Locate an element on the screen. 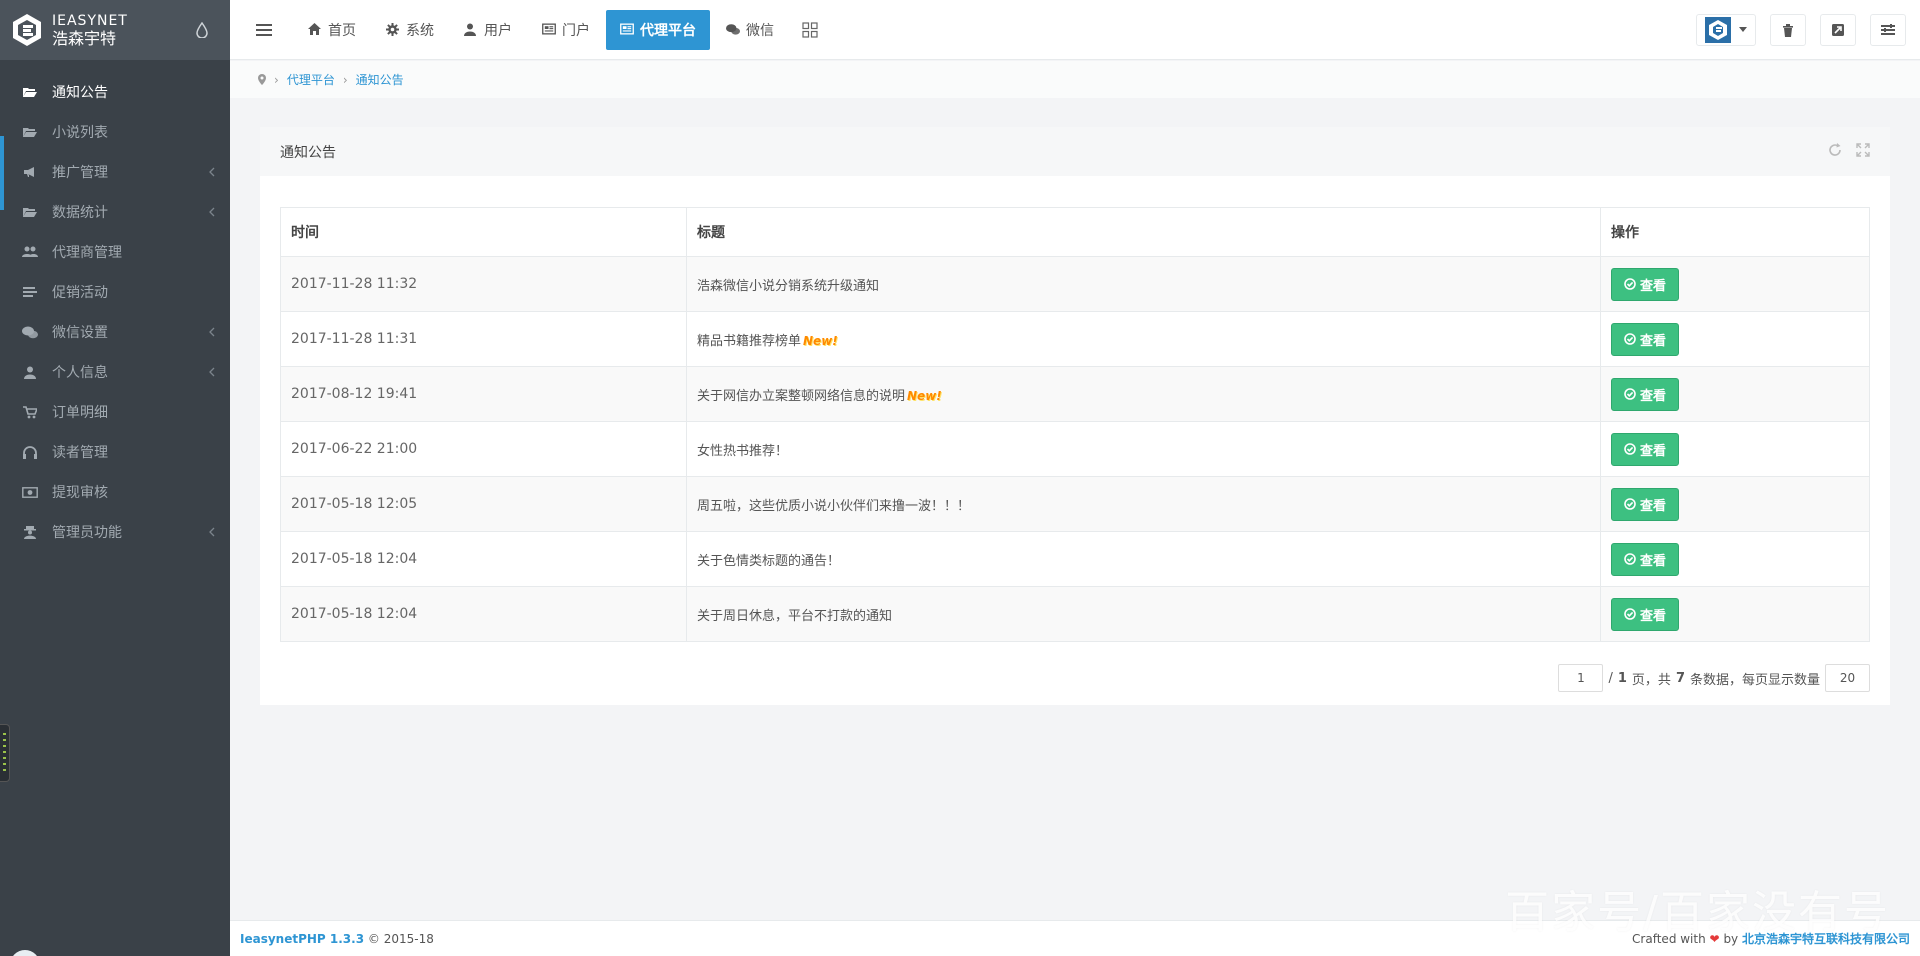 The width and height of the screenshot is (1920, 956). table-row: 2017-11-28 11:32 浩森微信小说分销系统升级通知 查看 is located at coordinates (1075, 284).